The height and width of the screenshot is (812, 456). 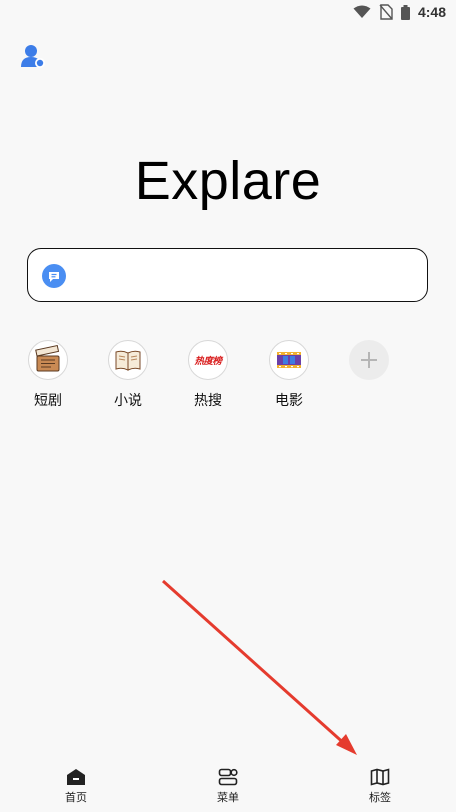 What do you see at coordinates (289, 401) in the screenshot?
I see `shortcut-label: 电影` at bounding box center [289, 401].